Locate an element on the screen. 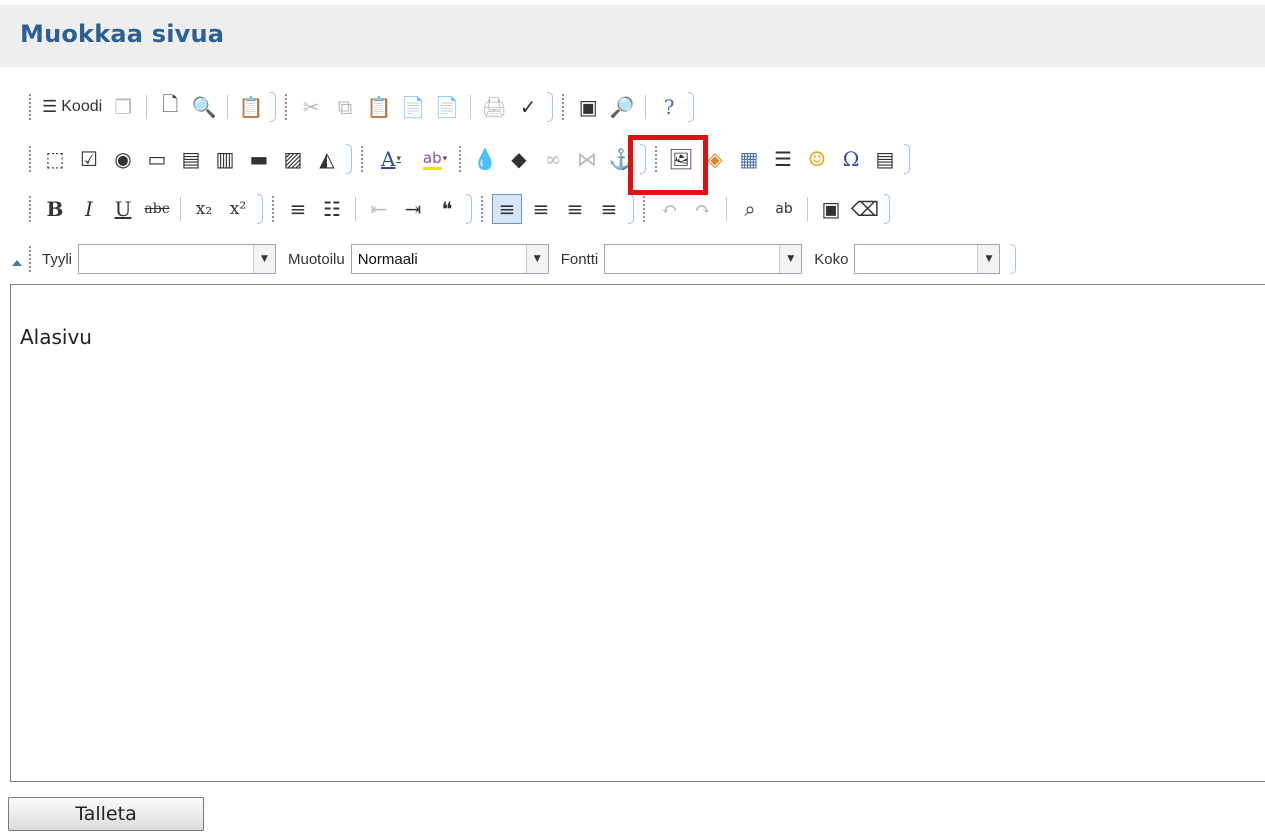 The height and width of the screenshot is (832, 1265). omega-icon: Ω is located at coordinates (851, 159).